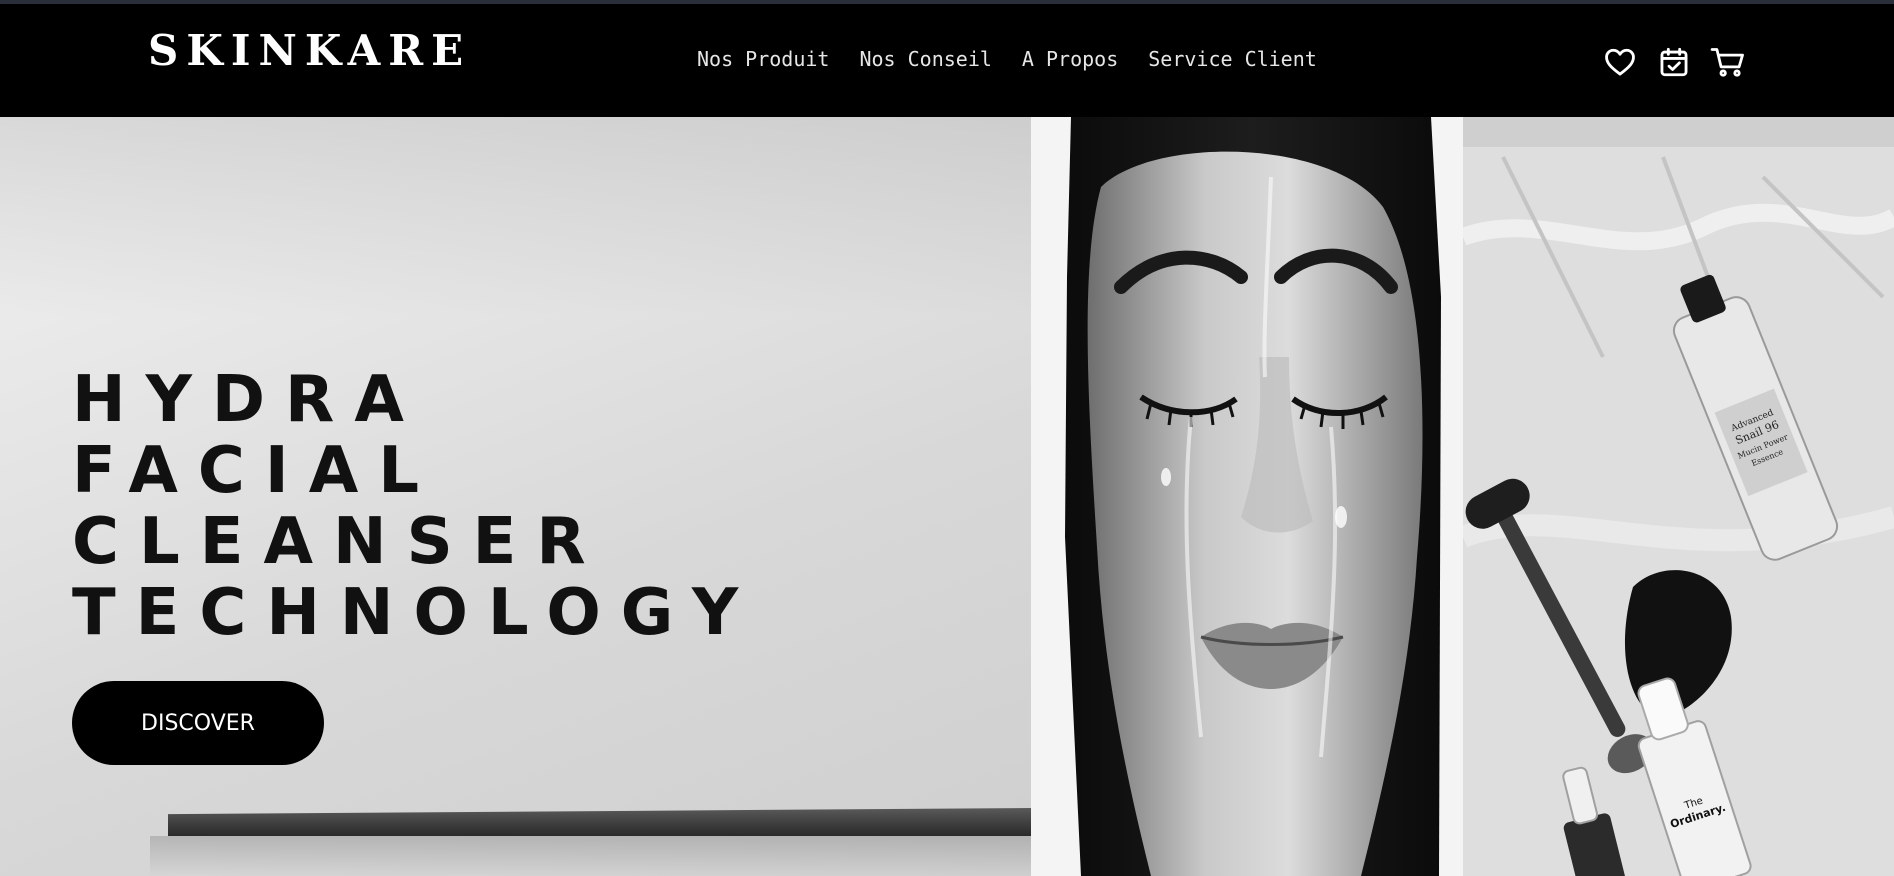 This screenshot has width=1894, height=876. What do you see at coordinates (1232, 59) in the screenshot?
I see `nav-link-service-client: Service Client` at bounding box center [1232, 59].